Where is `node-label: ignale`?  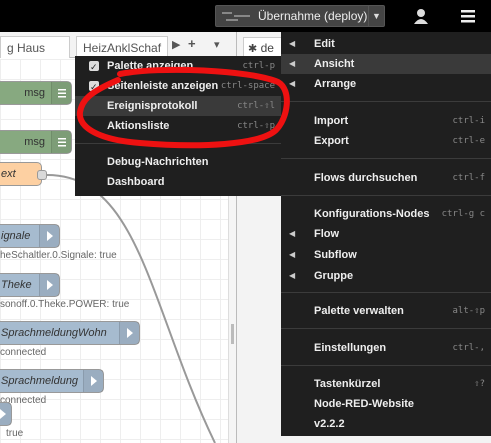
node-label: ignale is located at coordinates (16, 236).